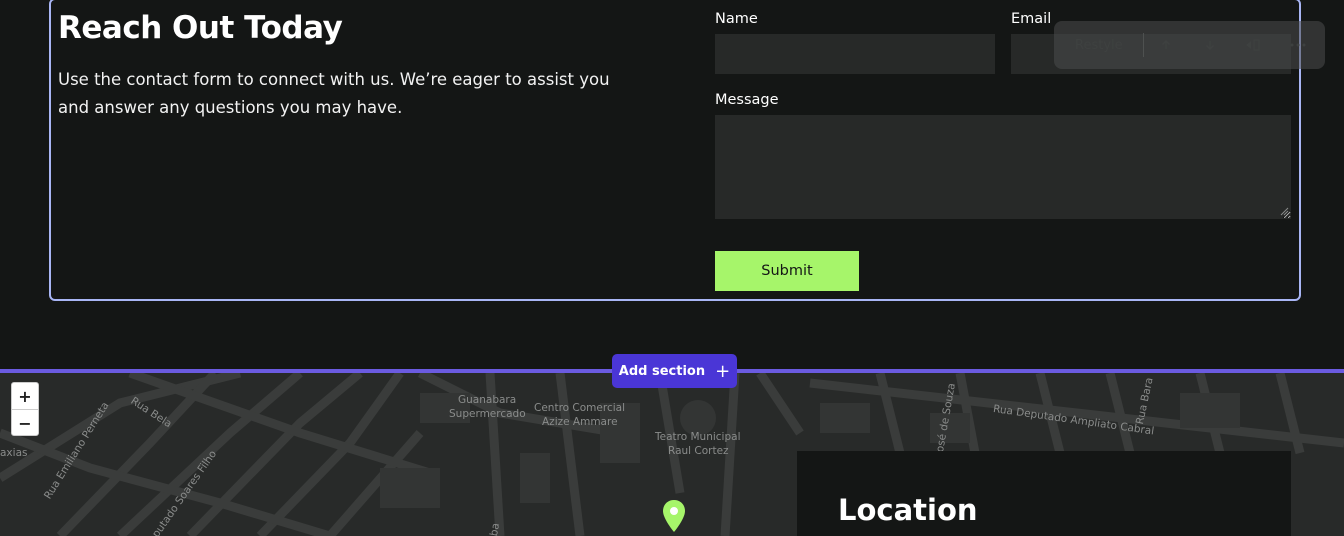  What do you see at coordinates (1298, 45) in the screenshot?
I see `more-icon` at bounding box center [1298, 45].